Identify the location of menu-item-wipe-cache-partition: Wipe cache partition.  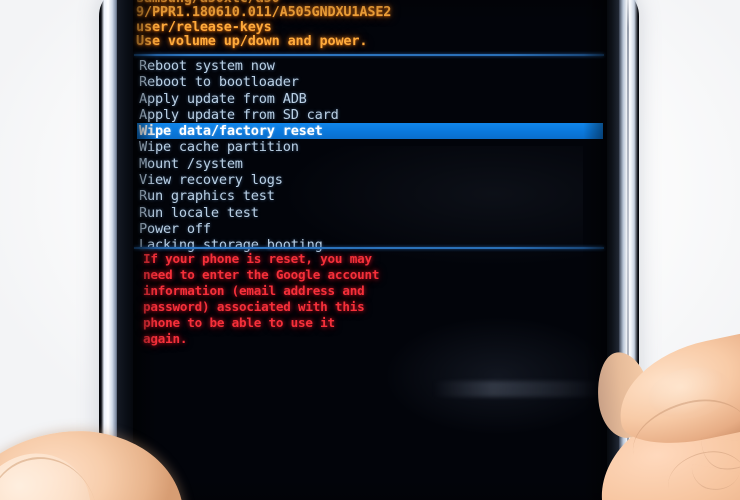
(370, 147).